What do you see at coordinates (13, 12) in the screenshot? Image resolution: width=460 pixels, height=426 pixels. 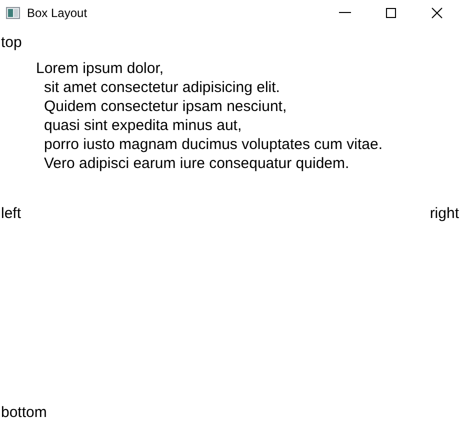 I see `app-icon` at bounding box center [13, 12].